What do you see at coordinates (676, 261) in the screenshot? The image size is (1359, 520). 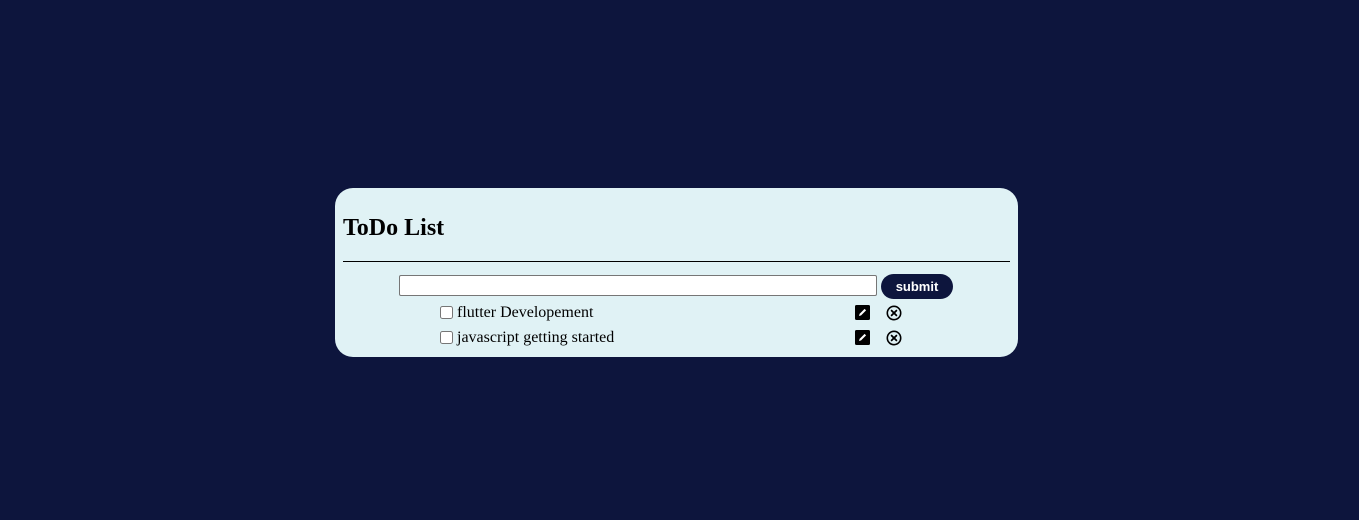 I see `title-divider` at bounding box center [676, 261].